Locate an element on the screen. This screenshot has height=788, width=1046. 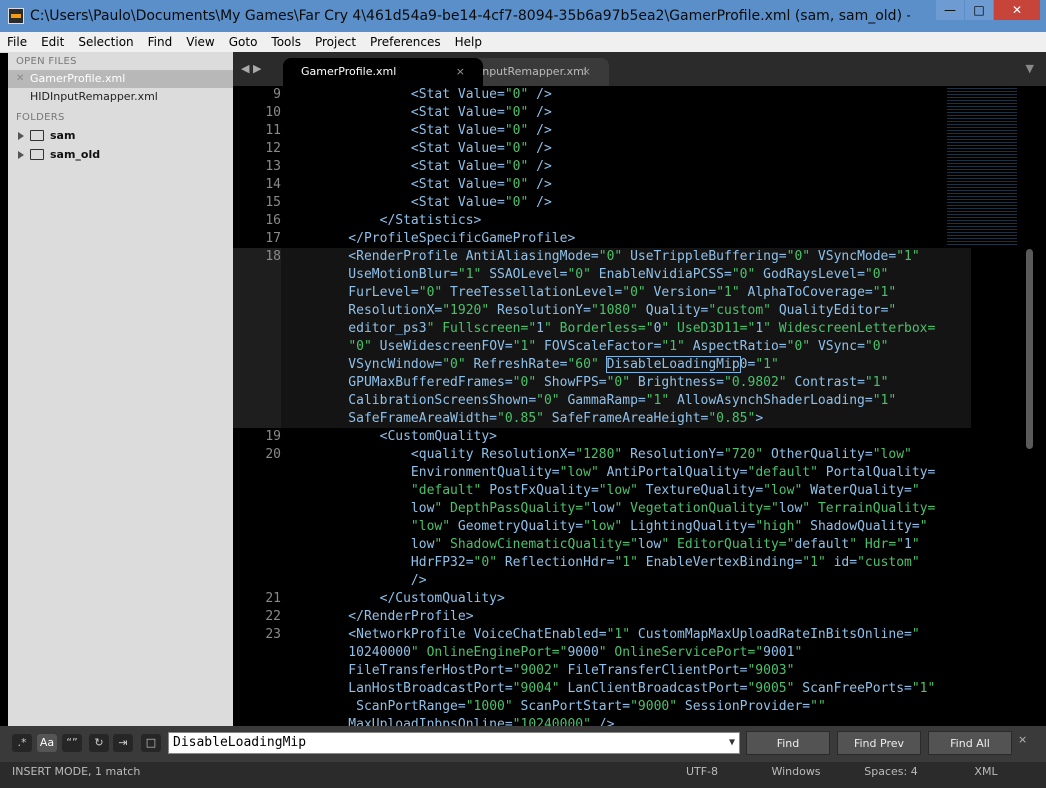
folder-label: sam_old is located at coordinates (75, 154).